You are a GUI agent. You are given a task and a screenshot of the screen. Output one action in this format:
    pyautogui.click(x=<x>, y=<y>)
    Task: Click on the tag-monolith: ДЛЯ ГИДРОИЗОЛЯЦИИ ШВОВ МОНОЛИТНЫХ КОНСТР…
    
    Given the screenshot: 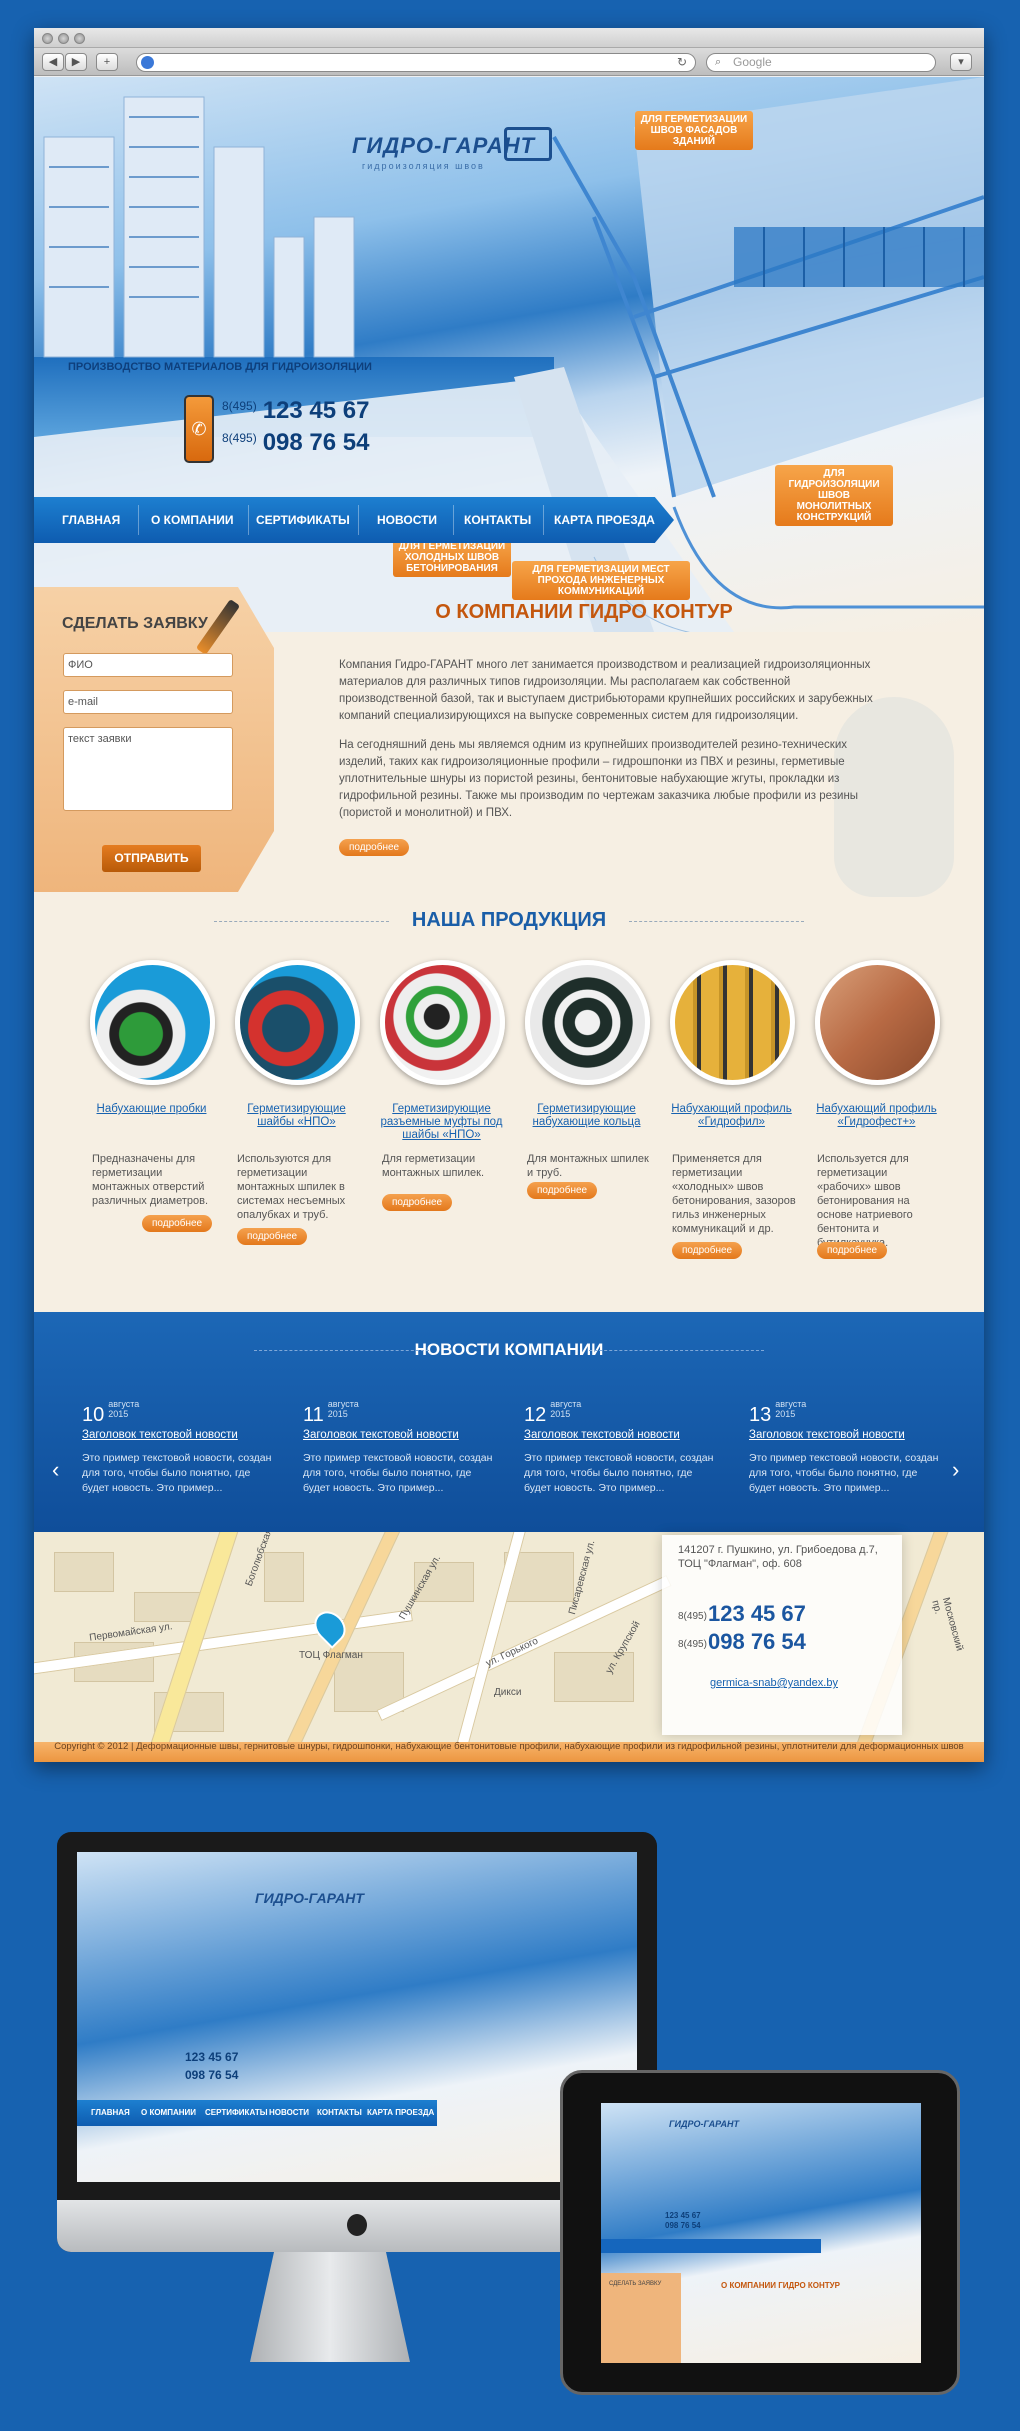 What is the action you would take?
    pyautogui.click(x=834, y=495)
    